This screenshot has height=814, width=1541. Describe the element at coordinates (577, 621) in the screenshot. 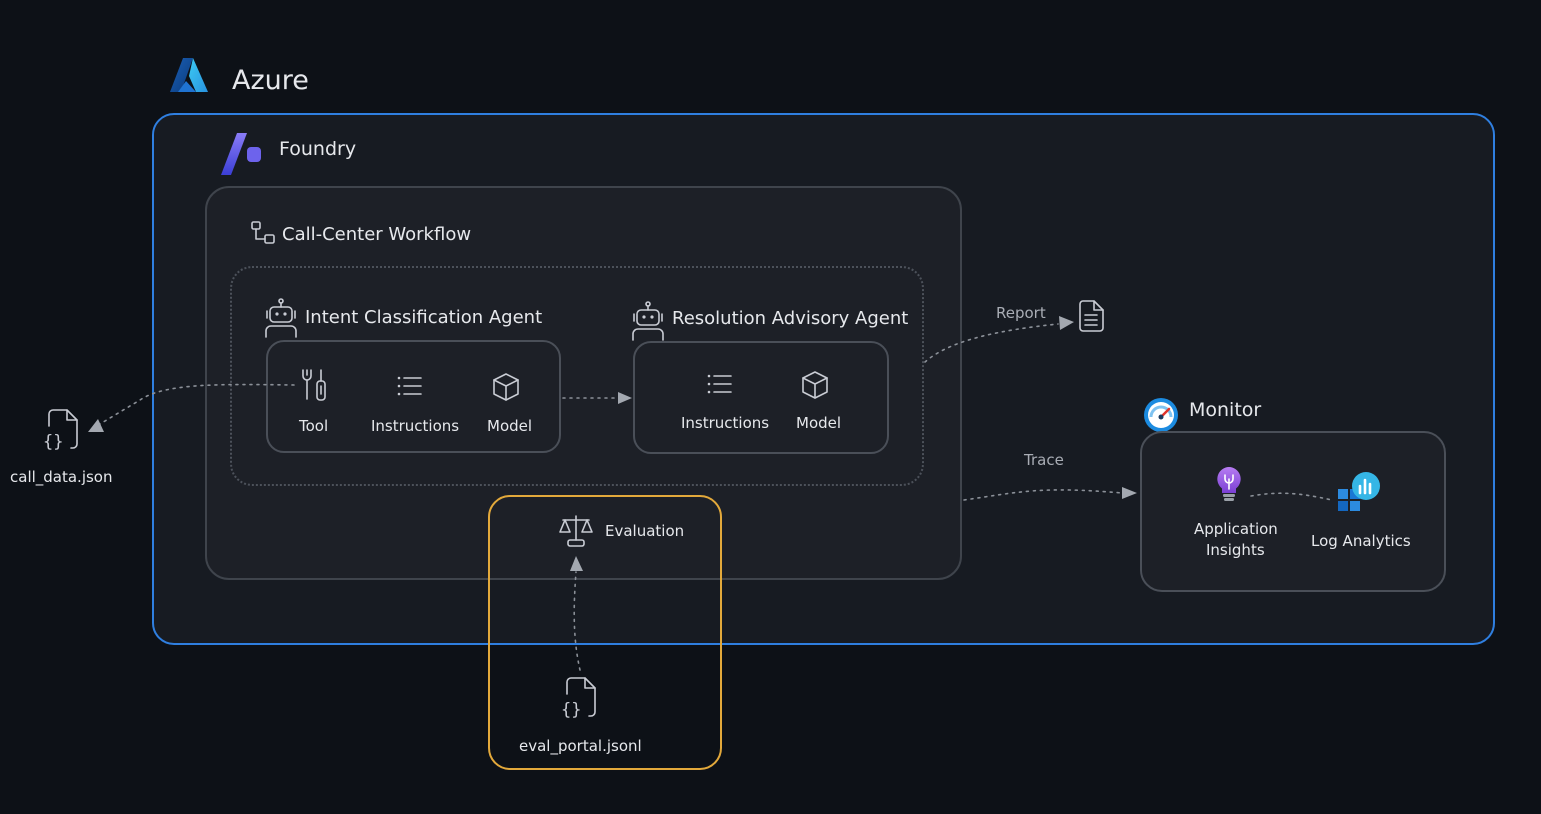

I see `eval-connector` at that location.